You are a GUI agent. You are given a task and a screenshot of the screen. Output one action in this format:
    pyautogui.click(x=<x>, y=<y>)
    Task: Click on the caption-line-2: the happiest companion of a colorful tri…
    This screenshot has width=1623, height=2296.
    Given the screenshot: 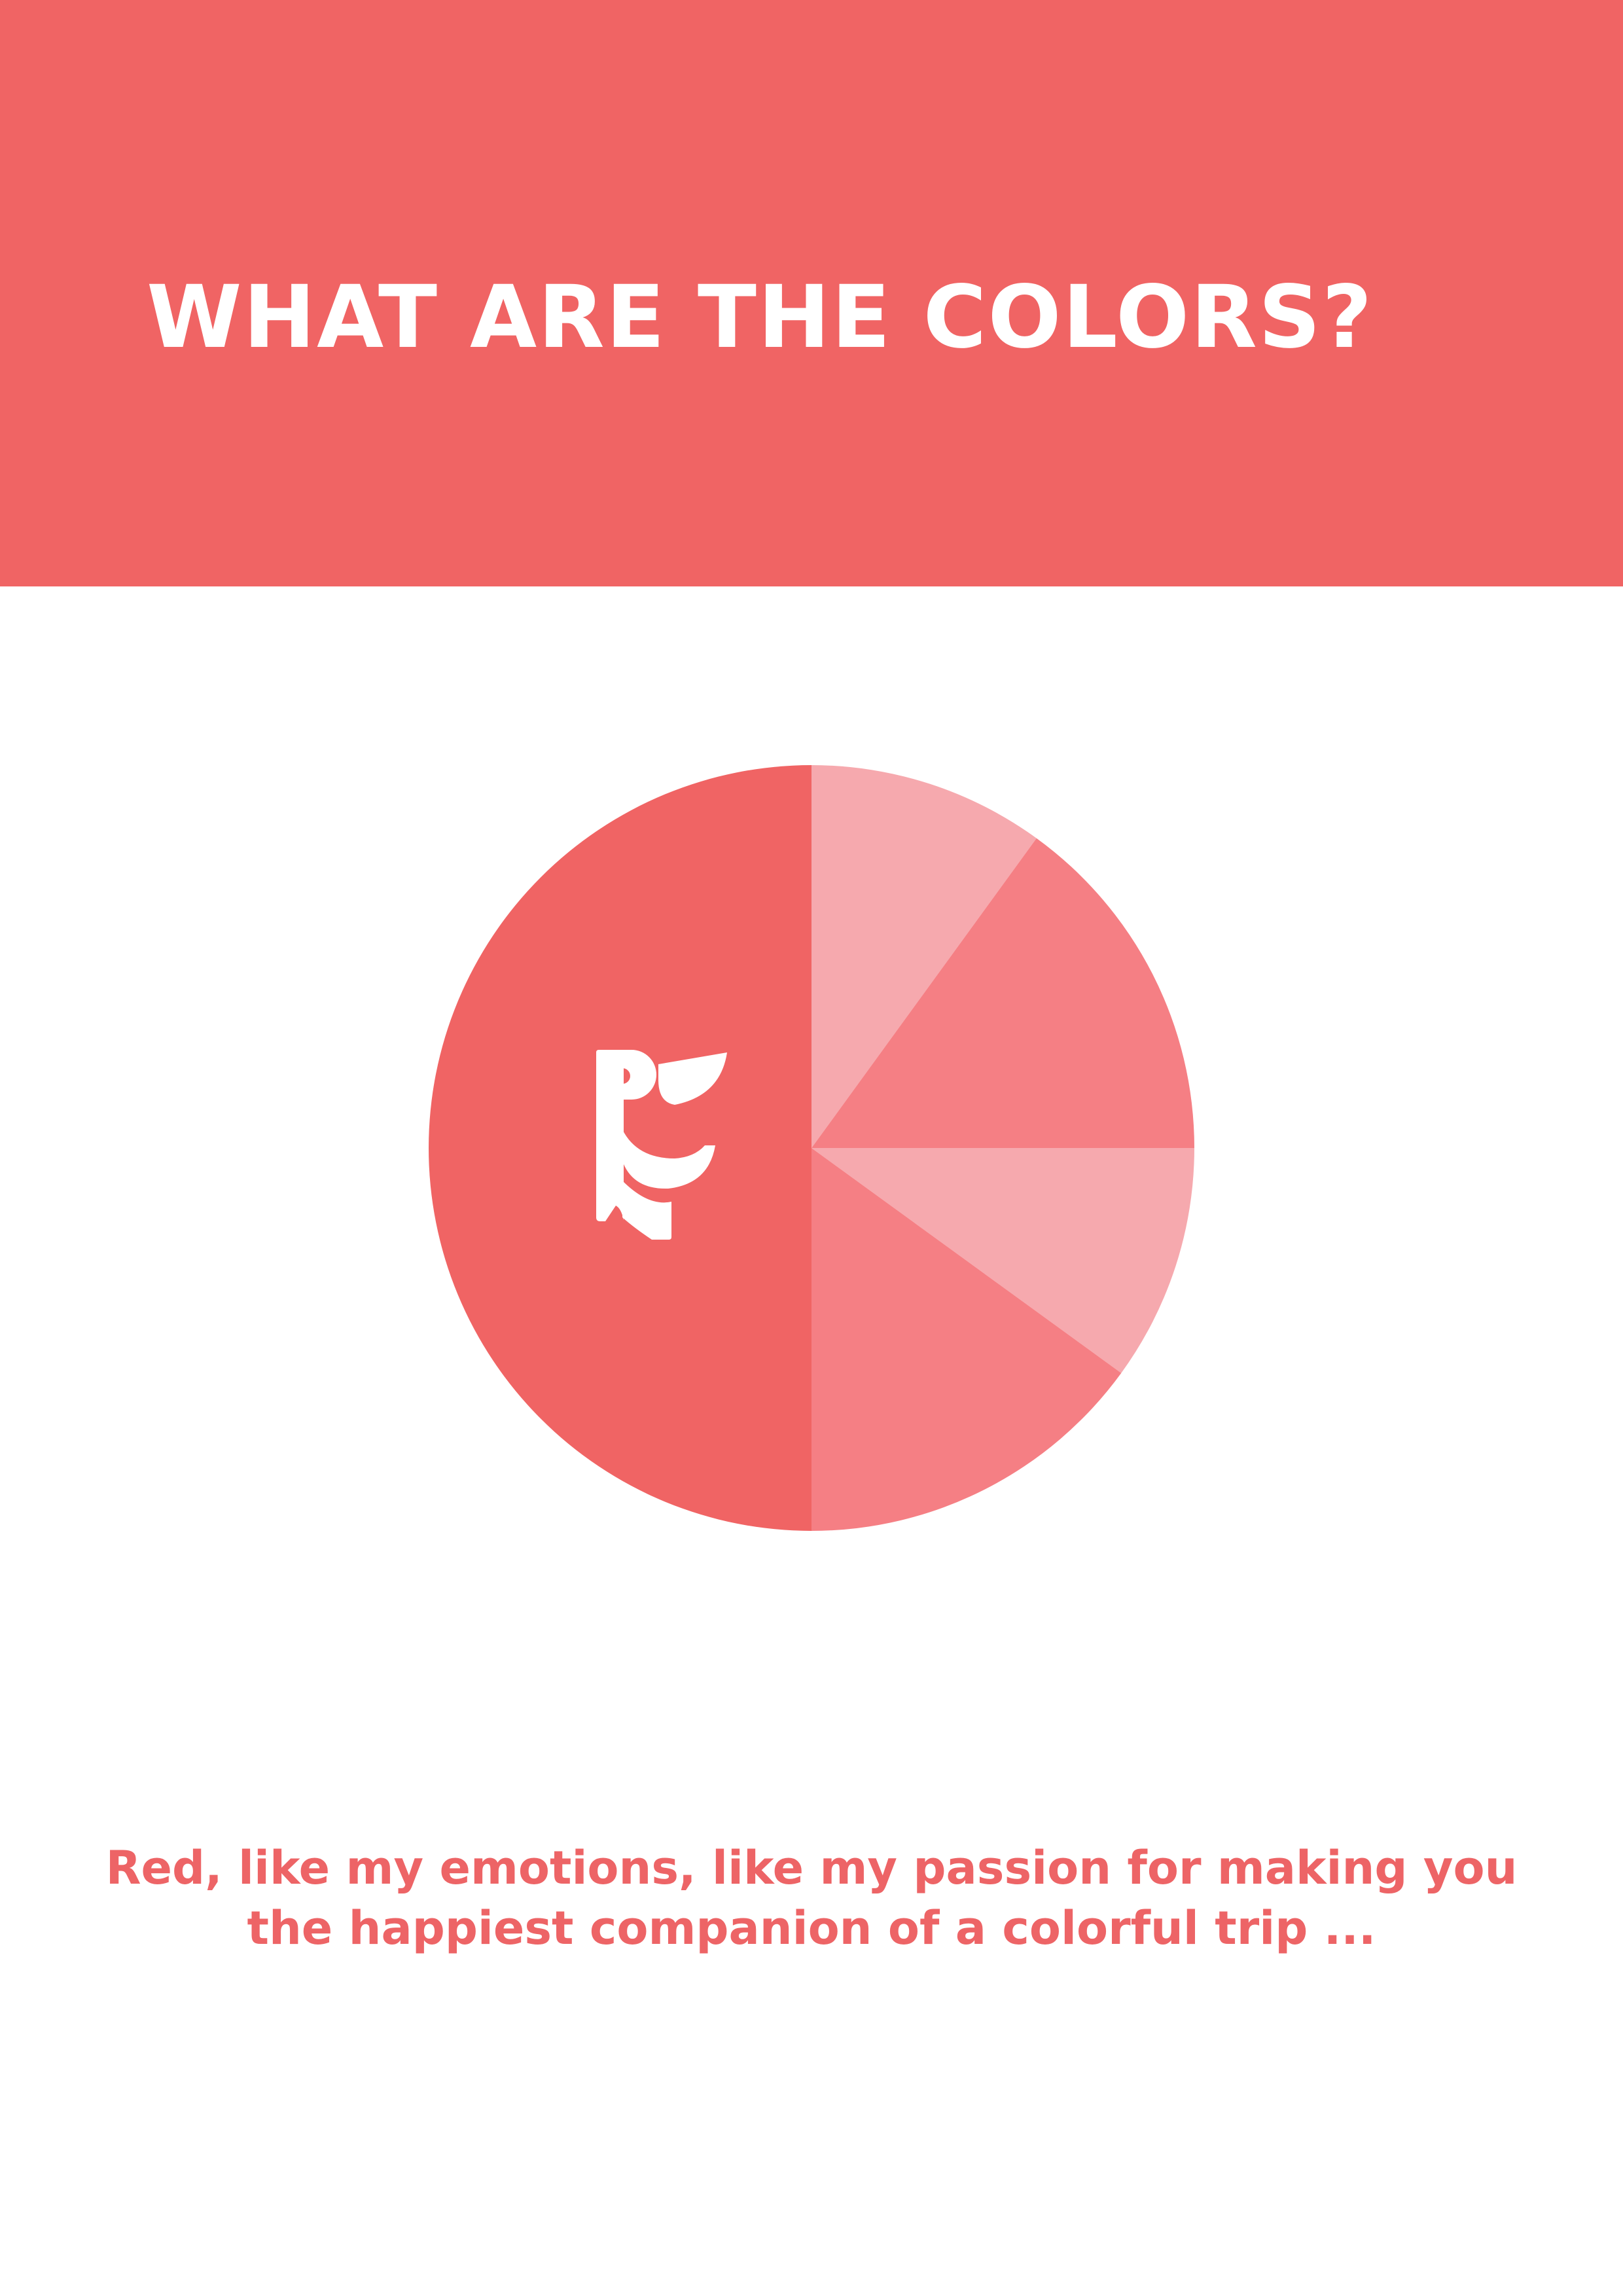 What is the action you would take?
    pyautogui.click(x=811, y=1928)
    